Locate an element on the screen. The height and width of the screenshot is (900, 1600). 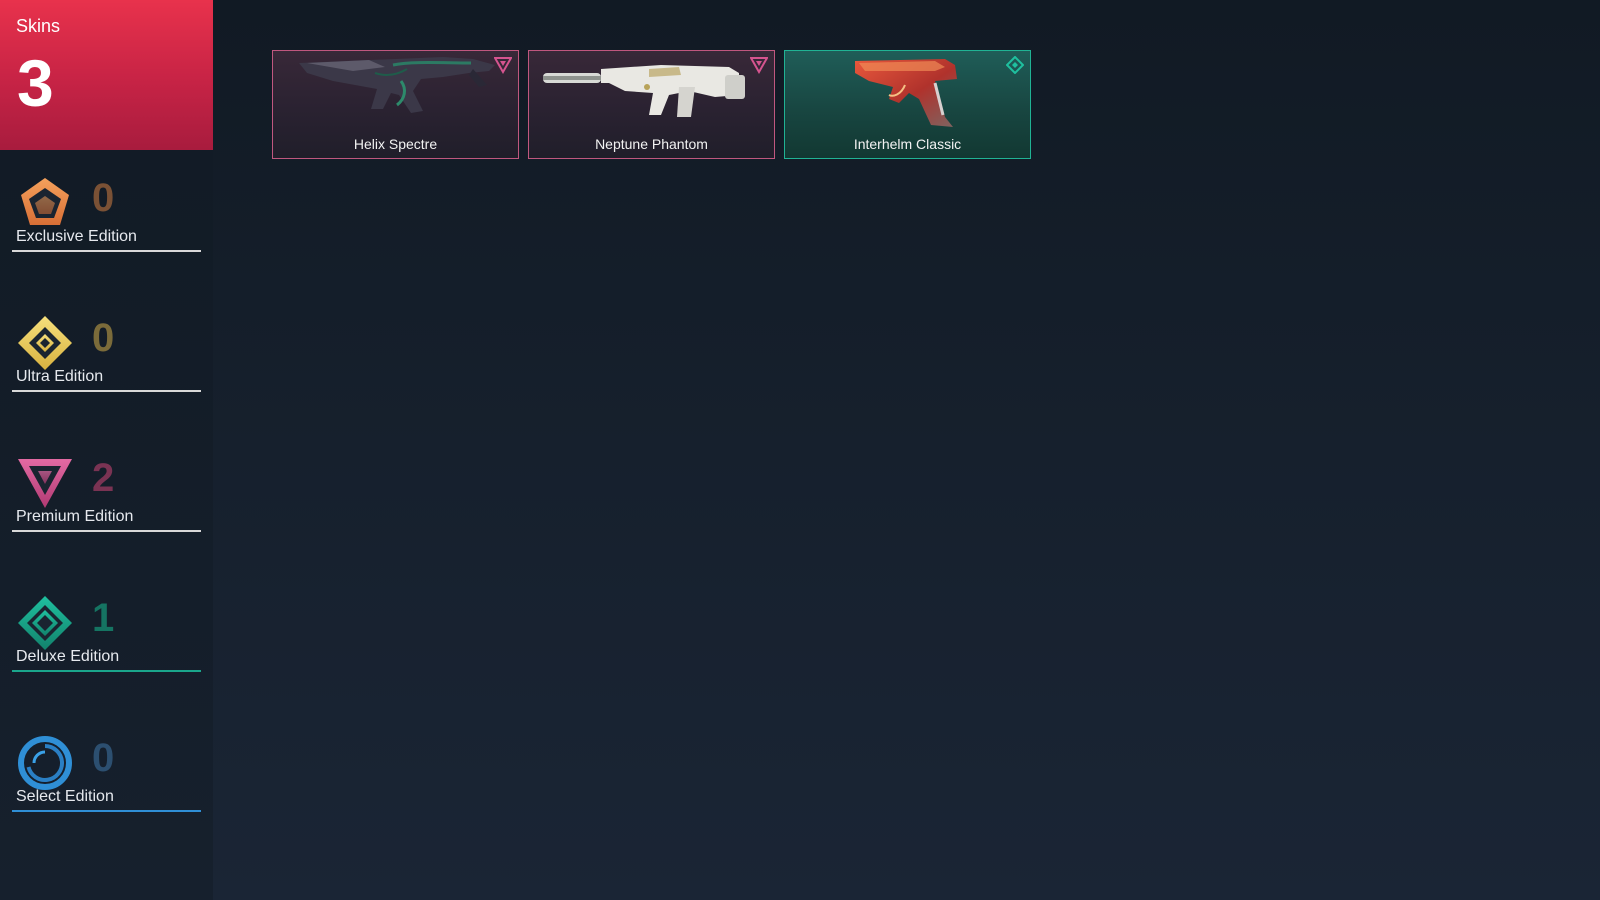
exclusive-edition-icon is located at coordinates (45, 203).